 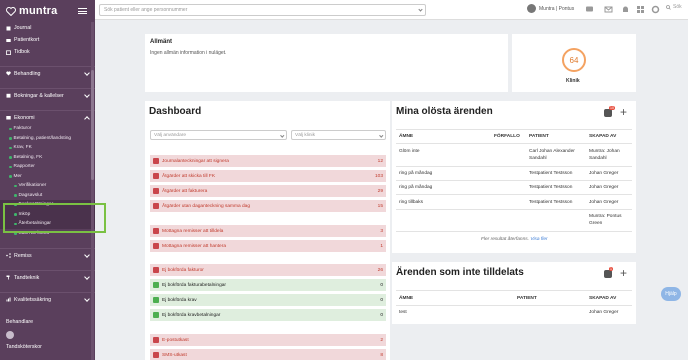 I want to click on id-card-icon, so click(x=8, y=40).